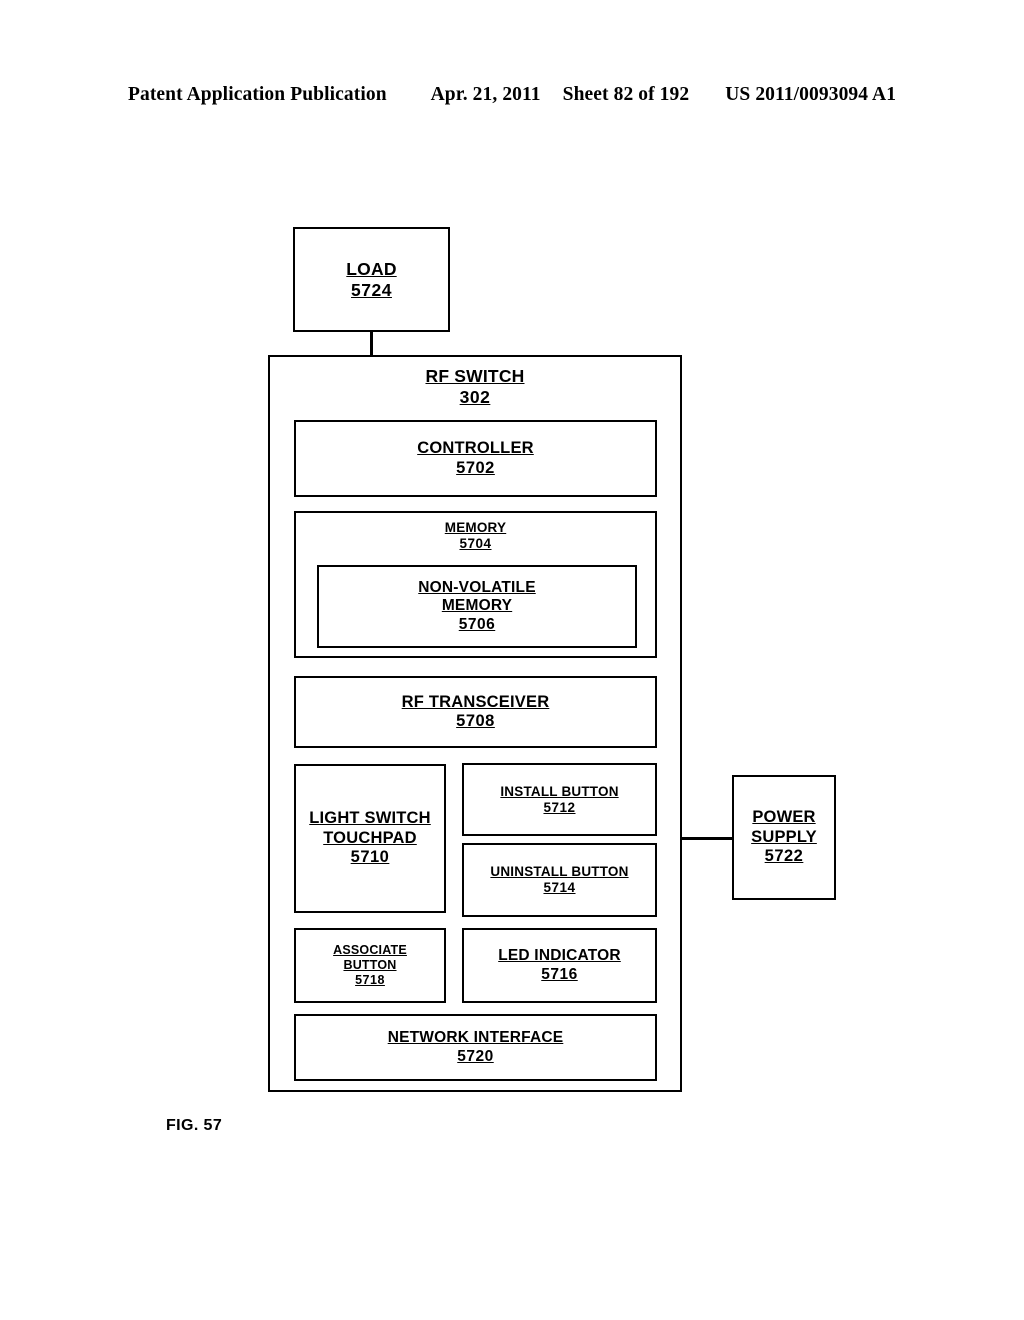 This screenshot has height=1320, width=1024. Describe the element at coordinates (370, 950) in the screenshot. I see `block-associate-button-title-line1: ASSOCIATE` at that location.